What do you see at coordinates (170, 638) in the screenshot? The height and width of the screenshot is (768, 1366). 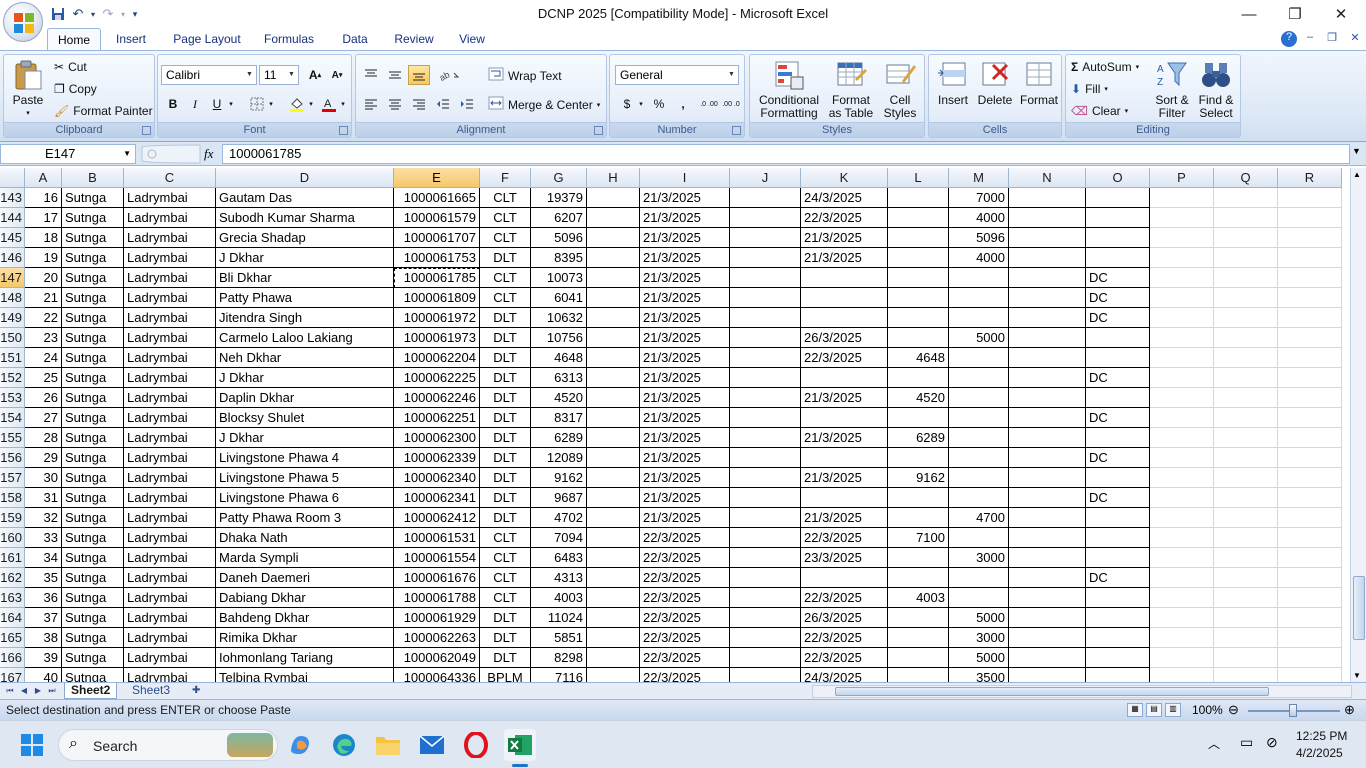 I see `cell-c165: Ladrymbai` at bounding box center [170, 638].